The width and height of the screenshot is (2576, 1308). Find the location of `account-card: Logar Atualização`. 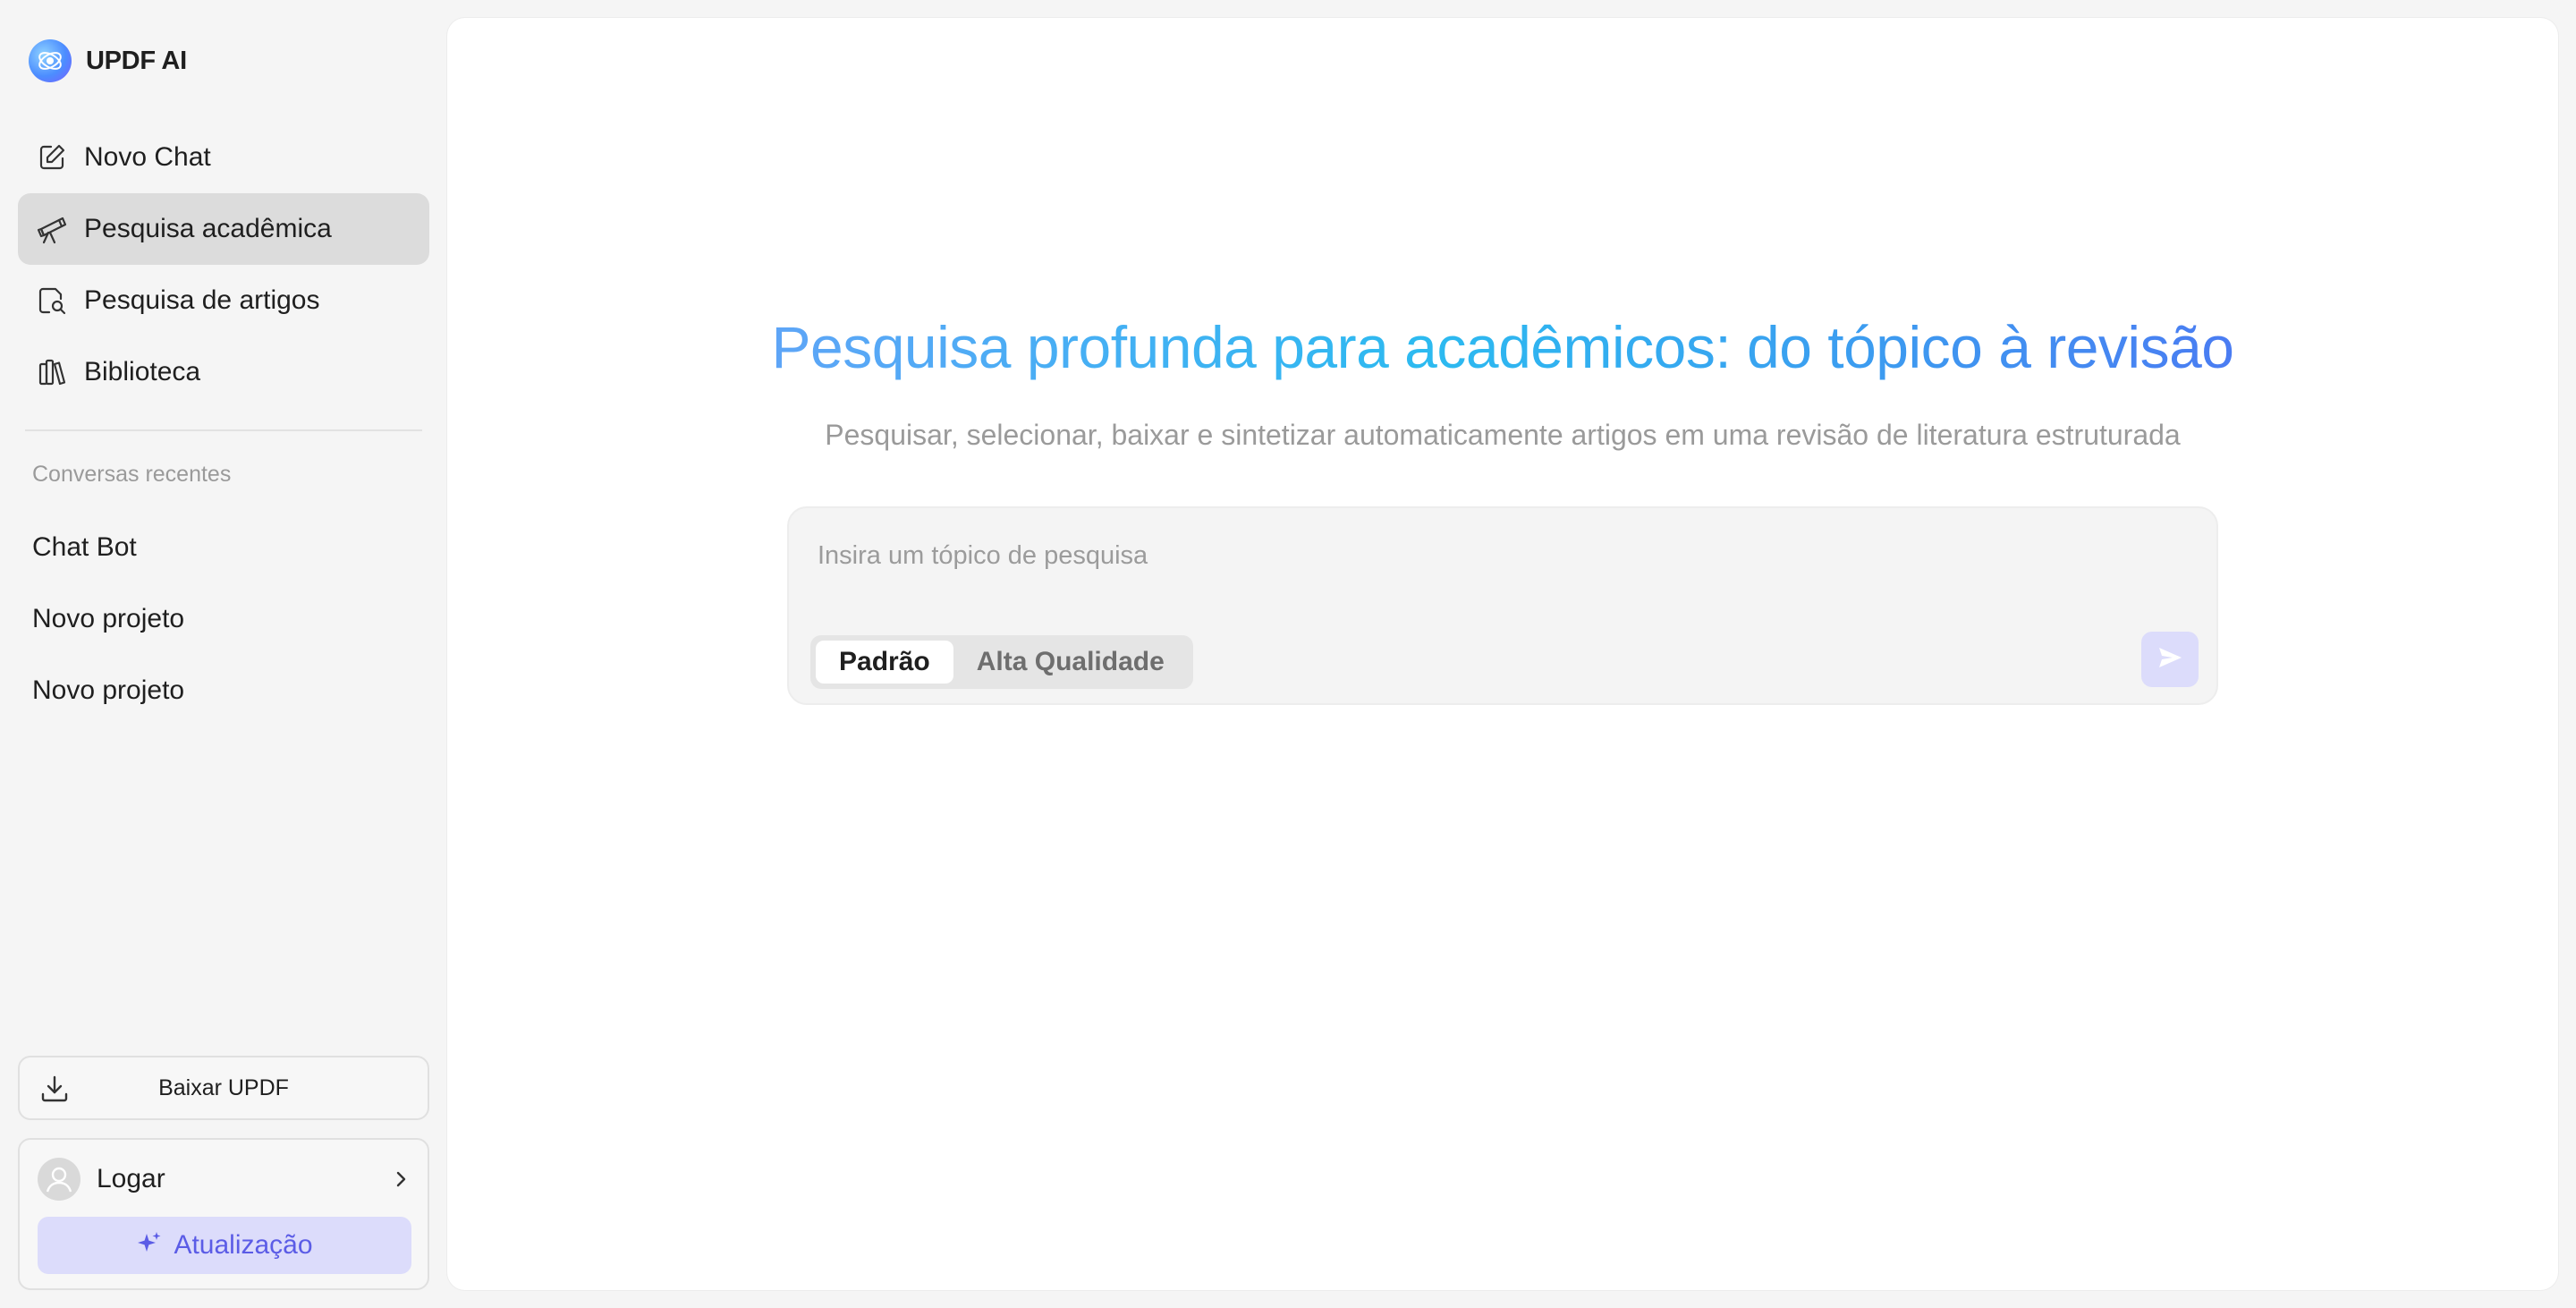

account-card: Logar Atualização is located at coordinates (223, 1214).